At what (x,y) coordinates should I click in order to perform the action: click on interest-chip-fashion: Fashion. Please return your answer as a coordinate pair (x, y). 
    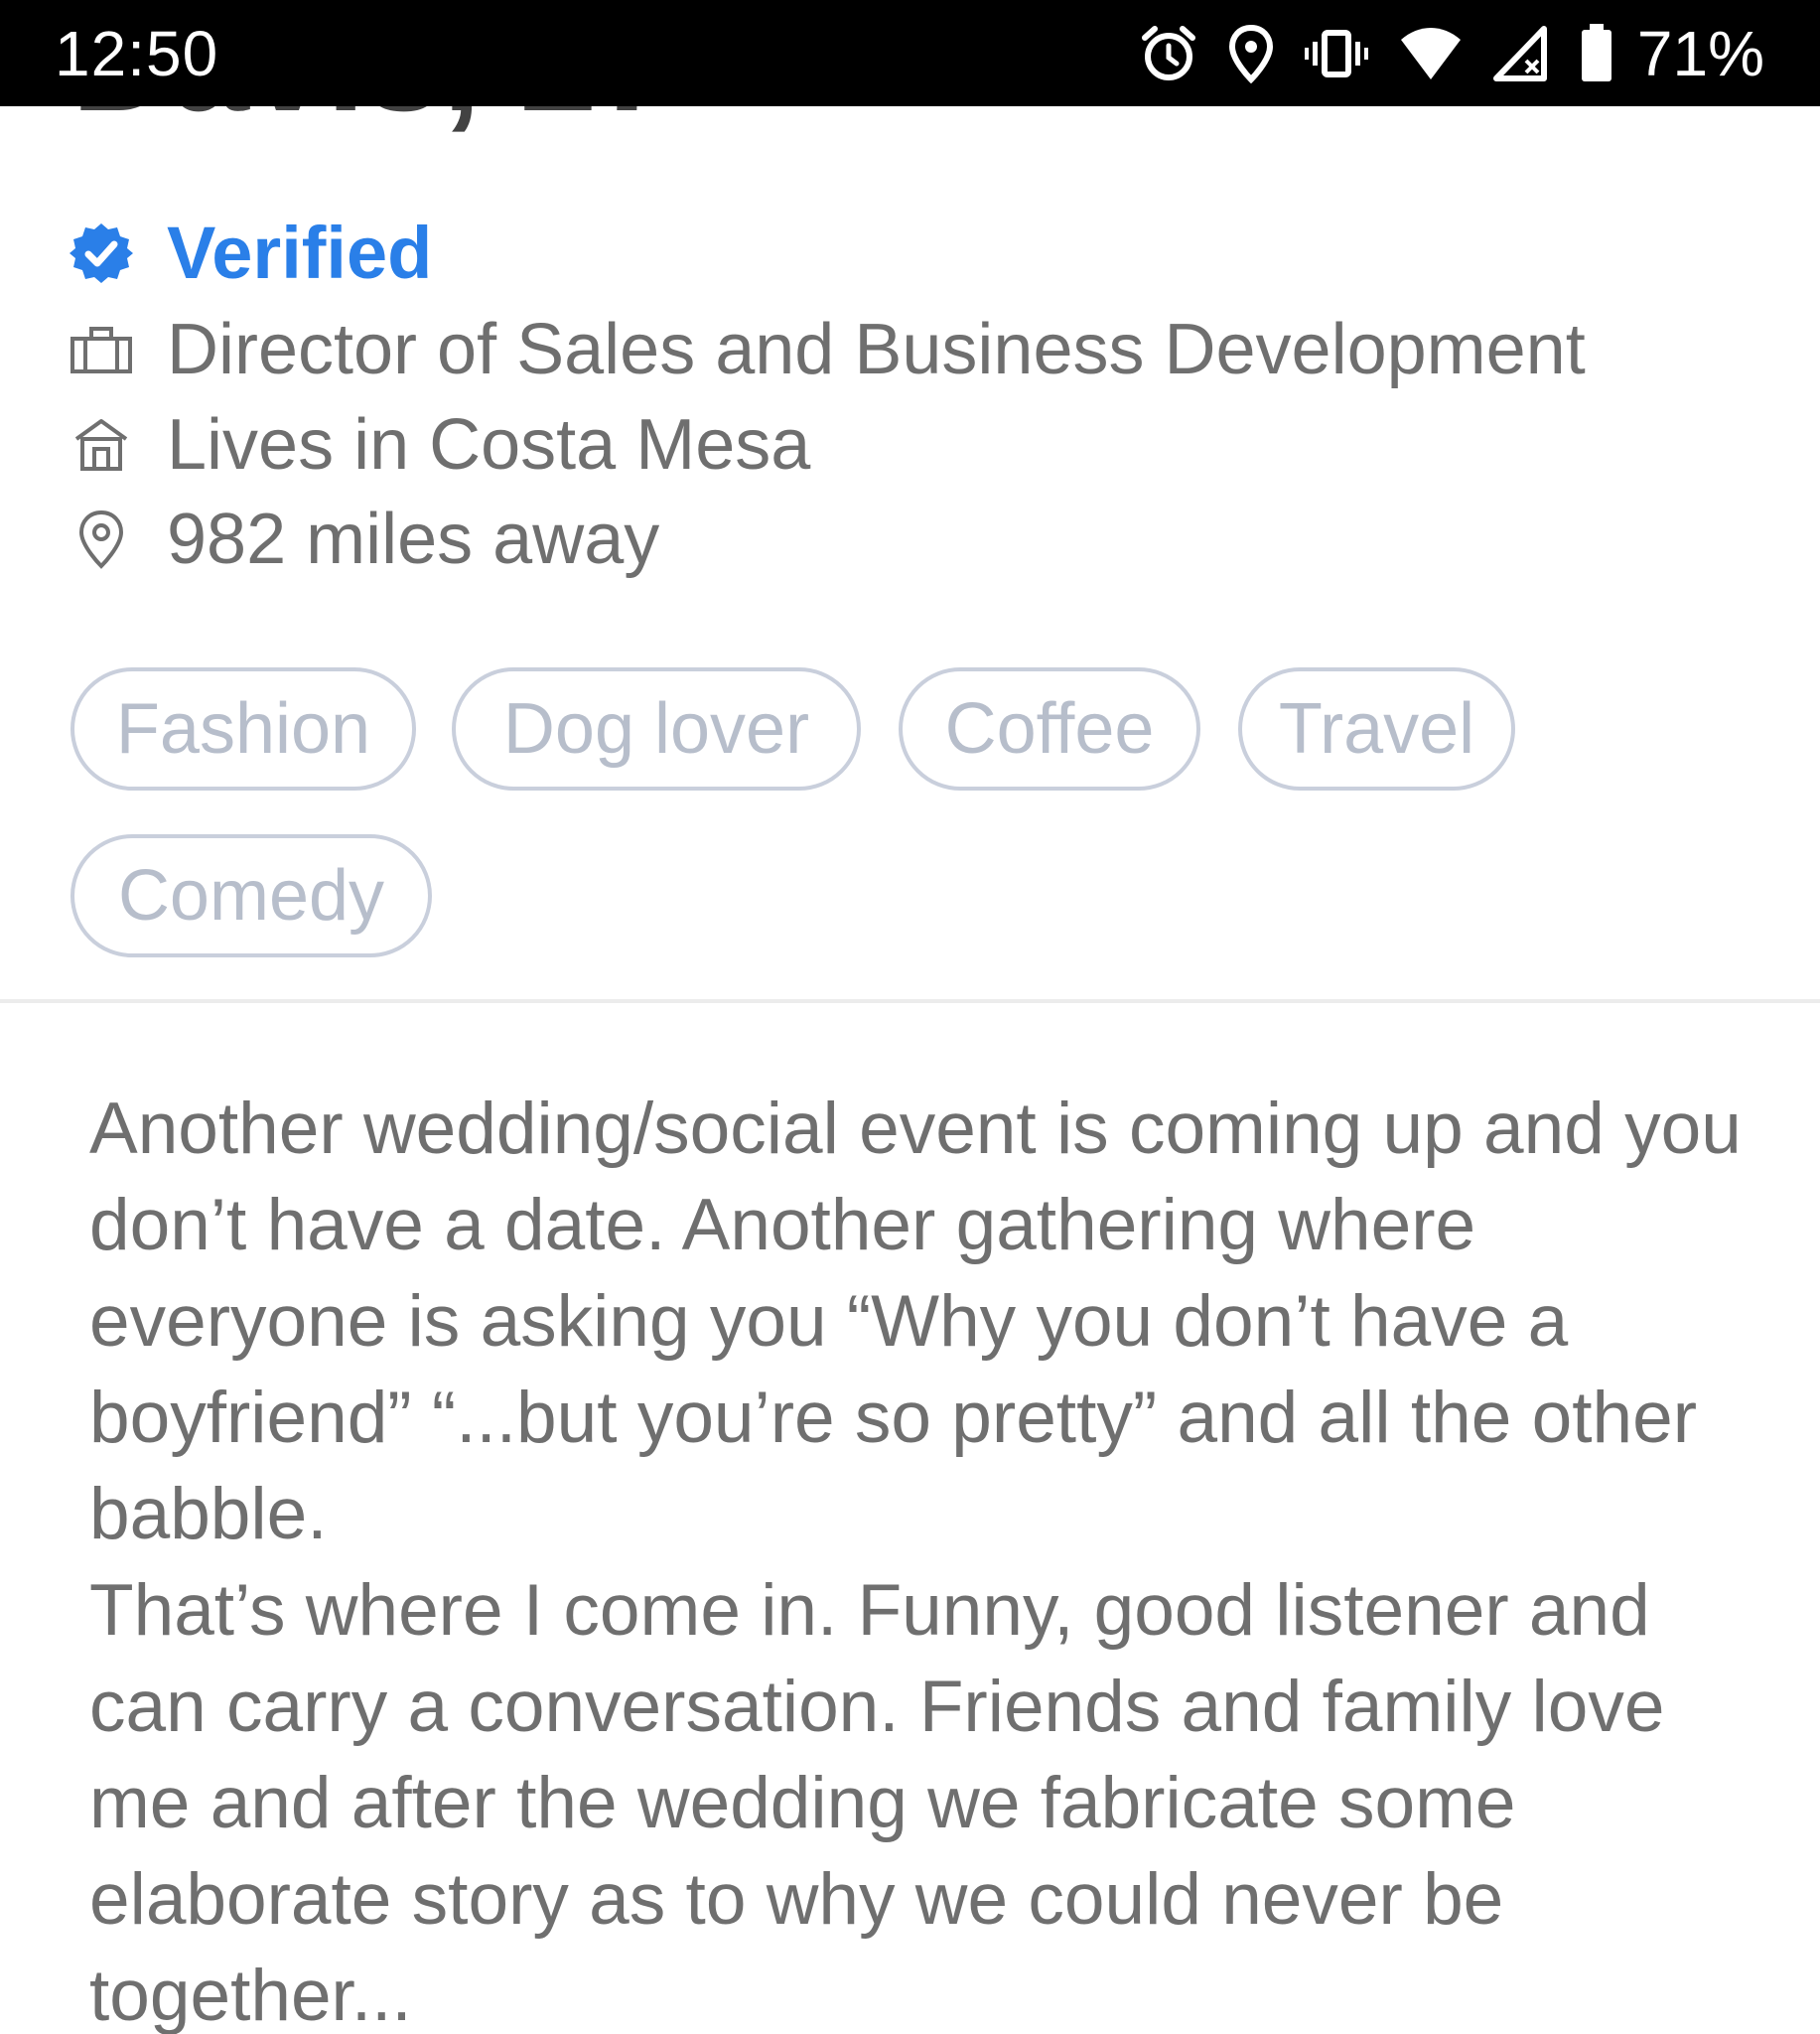
    Looking at the image, I should click on (243, 729).